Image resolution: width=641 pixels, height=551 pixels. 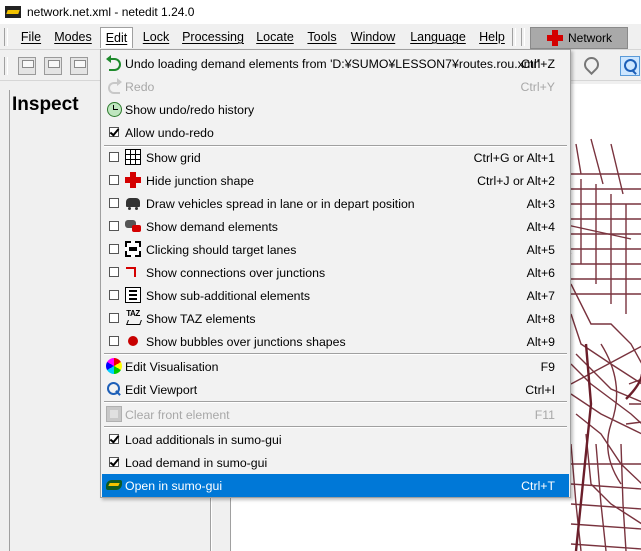 I want to click on menu-help: Help, so click(x=492, y=37).